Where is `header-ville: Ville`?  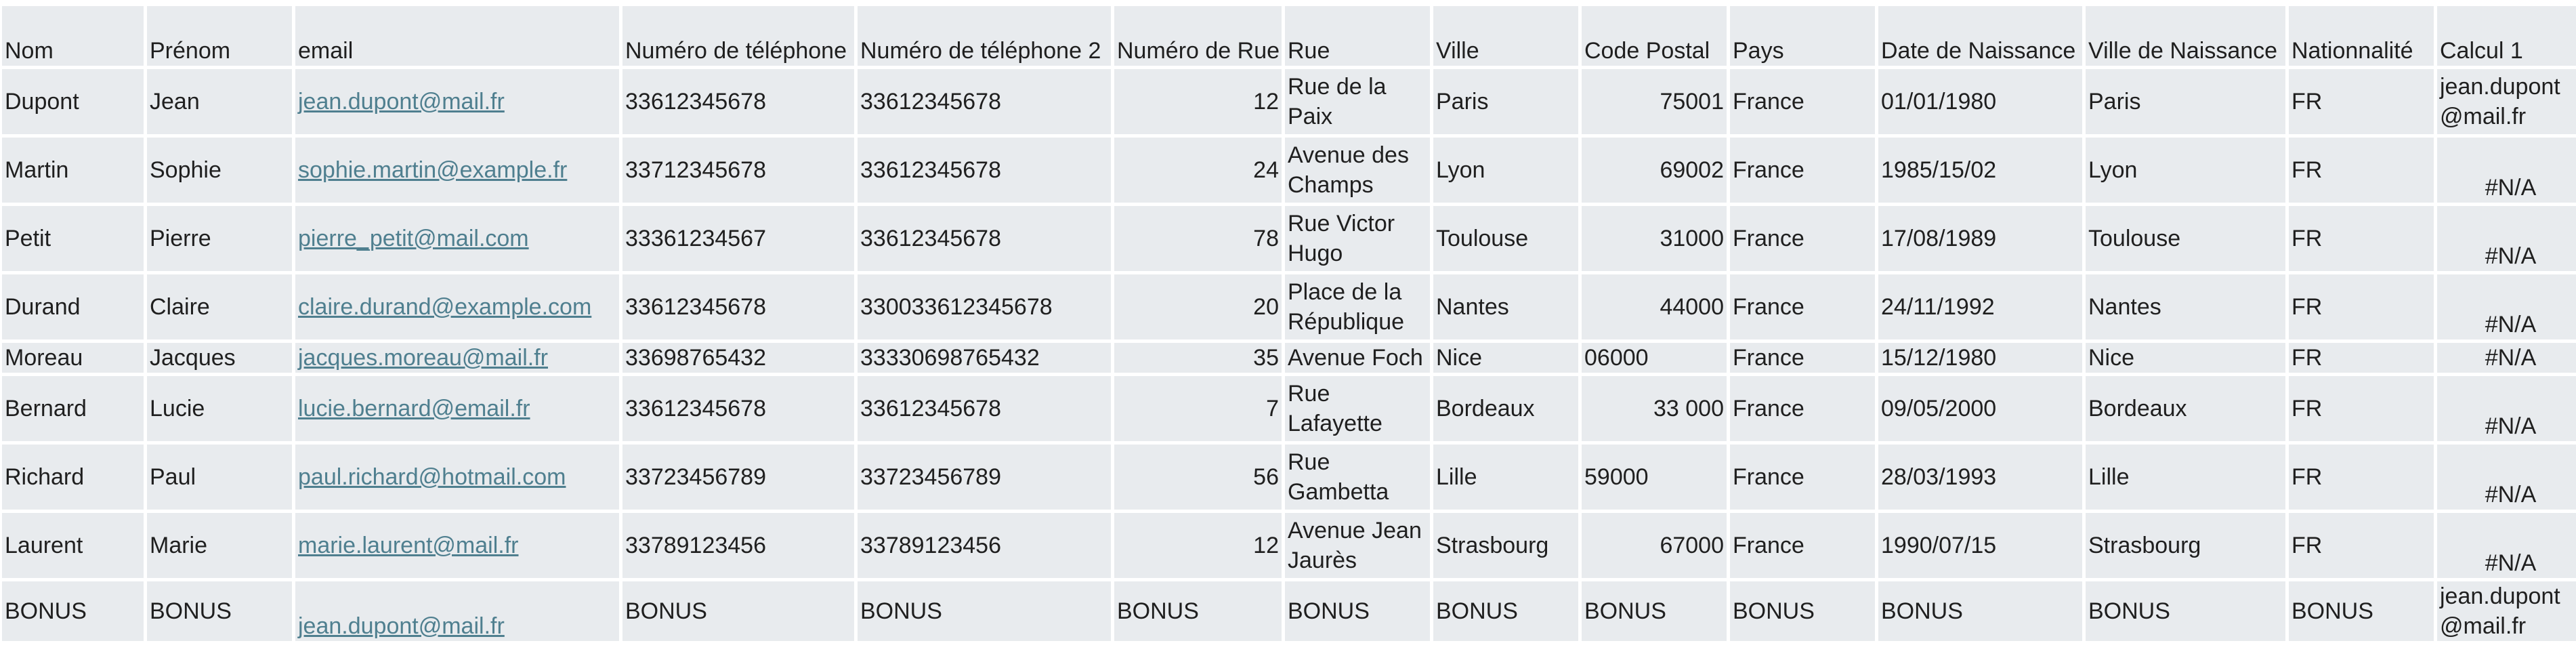
header-ville: Ville is located at coordinates (1506, 36).